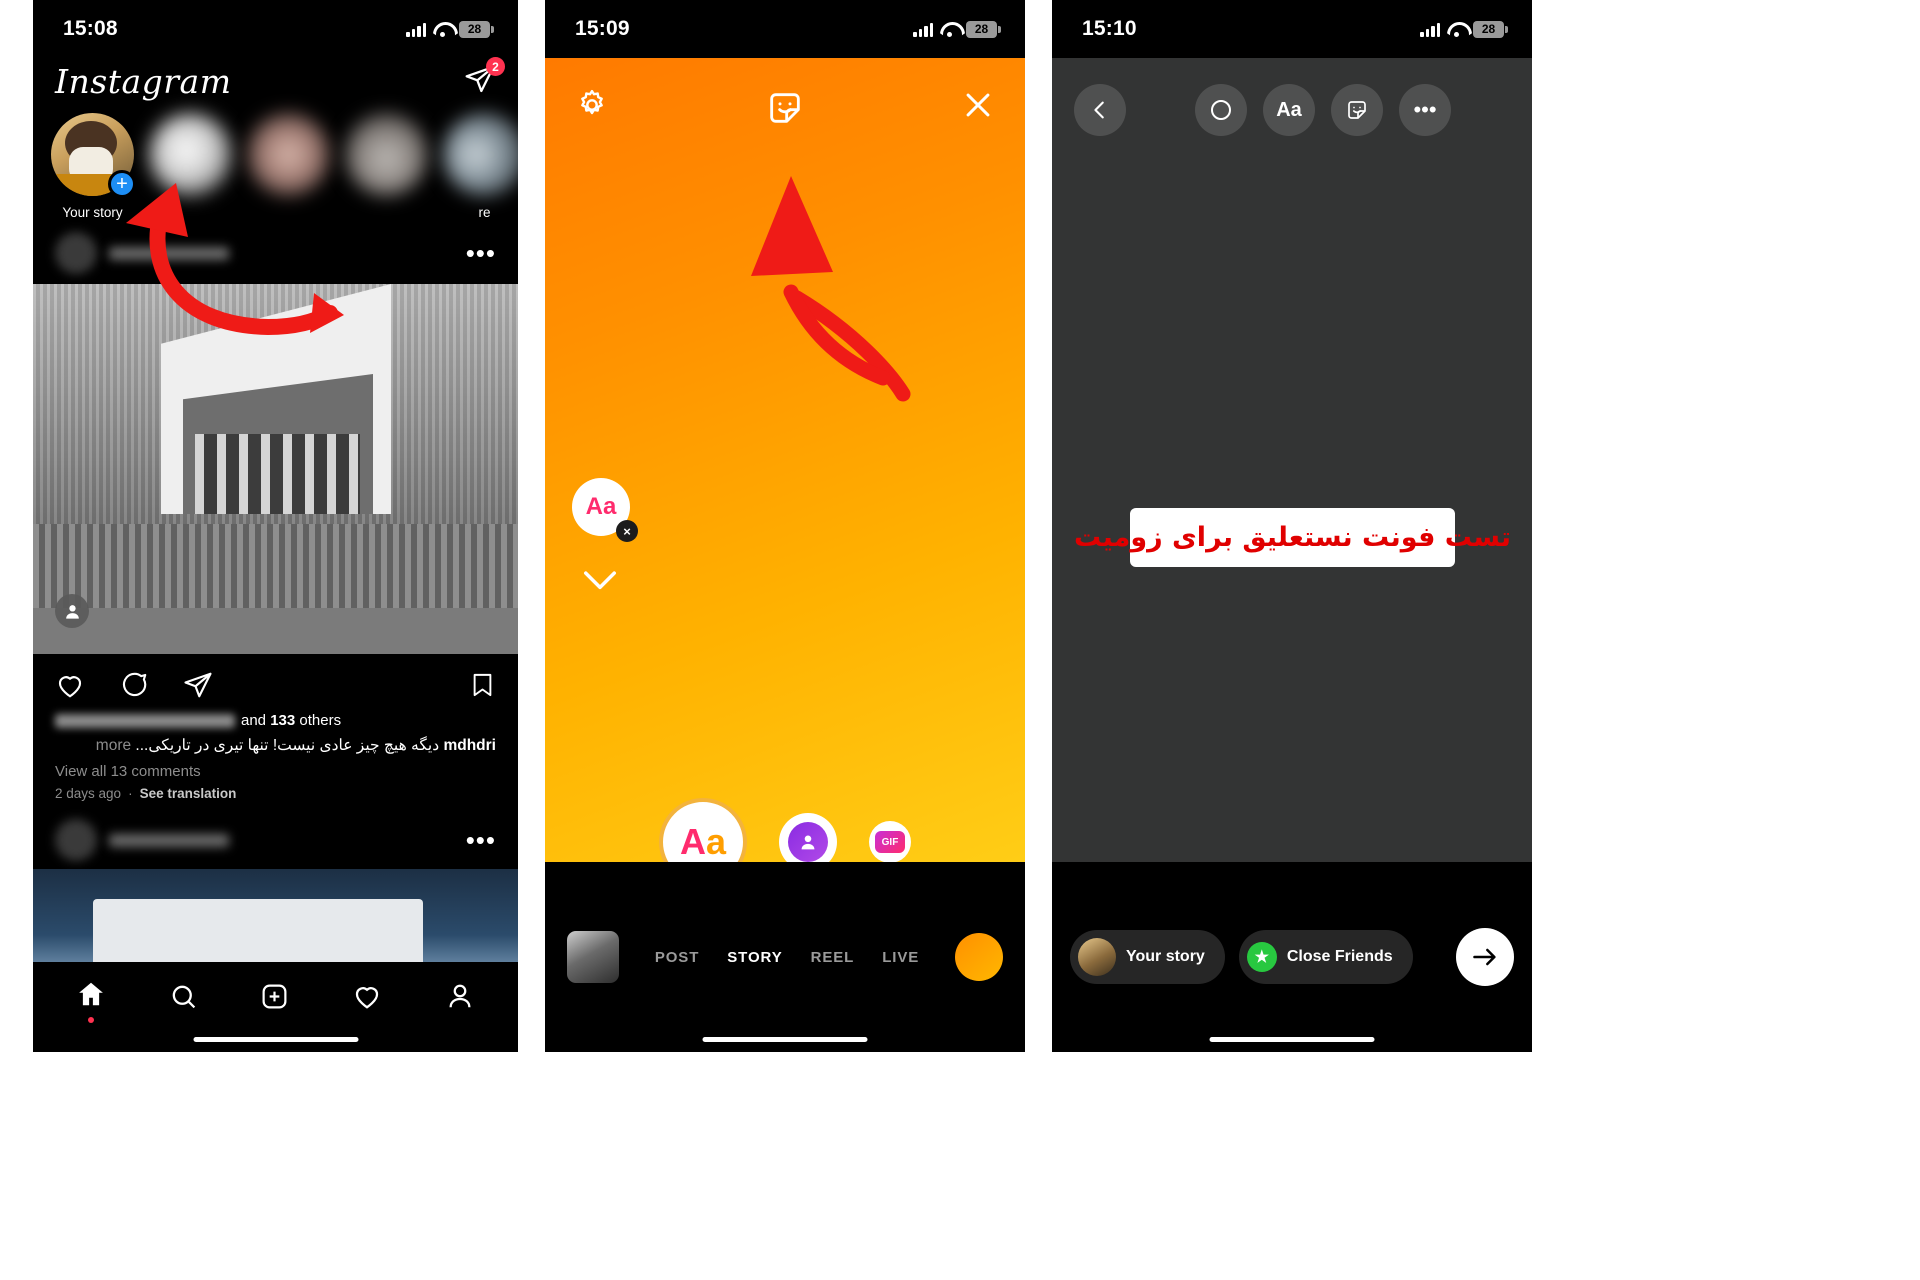  I want to click on close-friends-button: ★ Close Friends, so click(1325, 957).